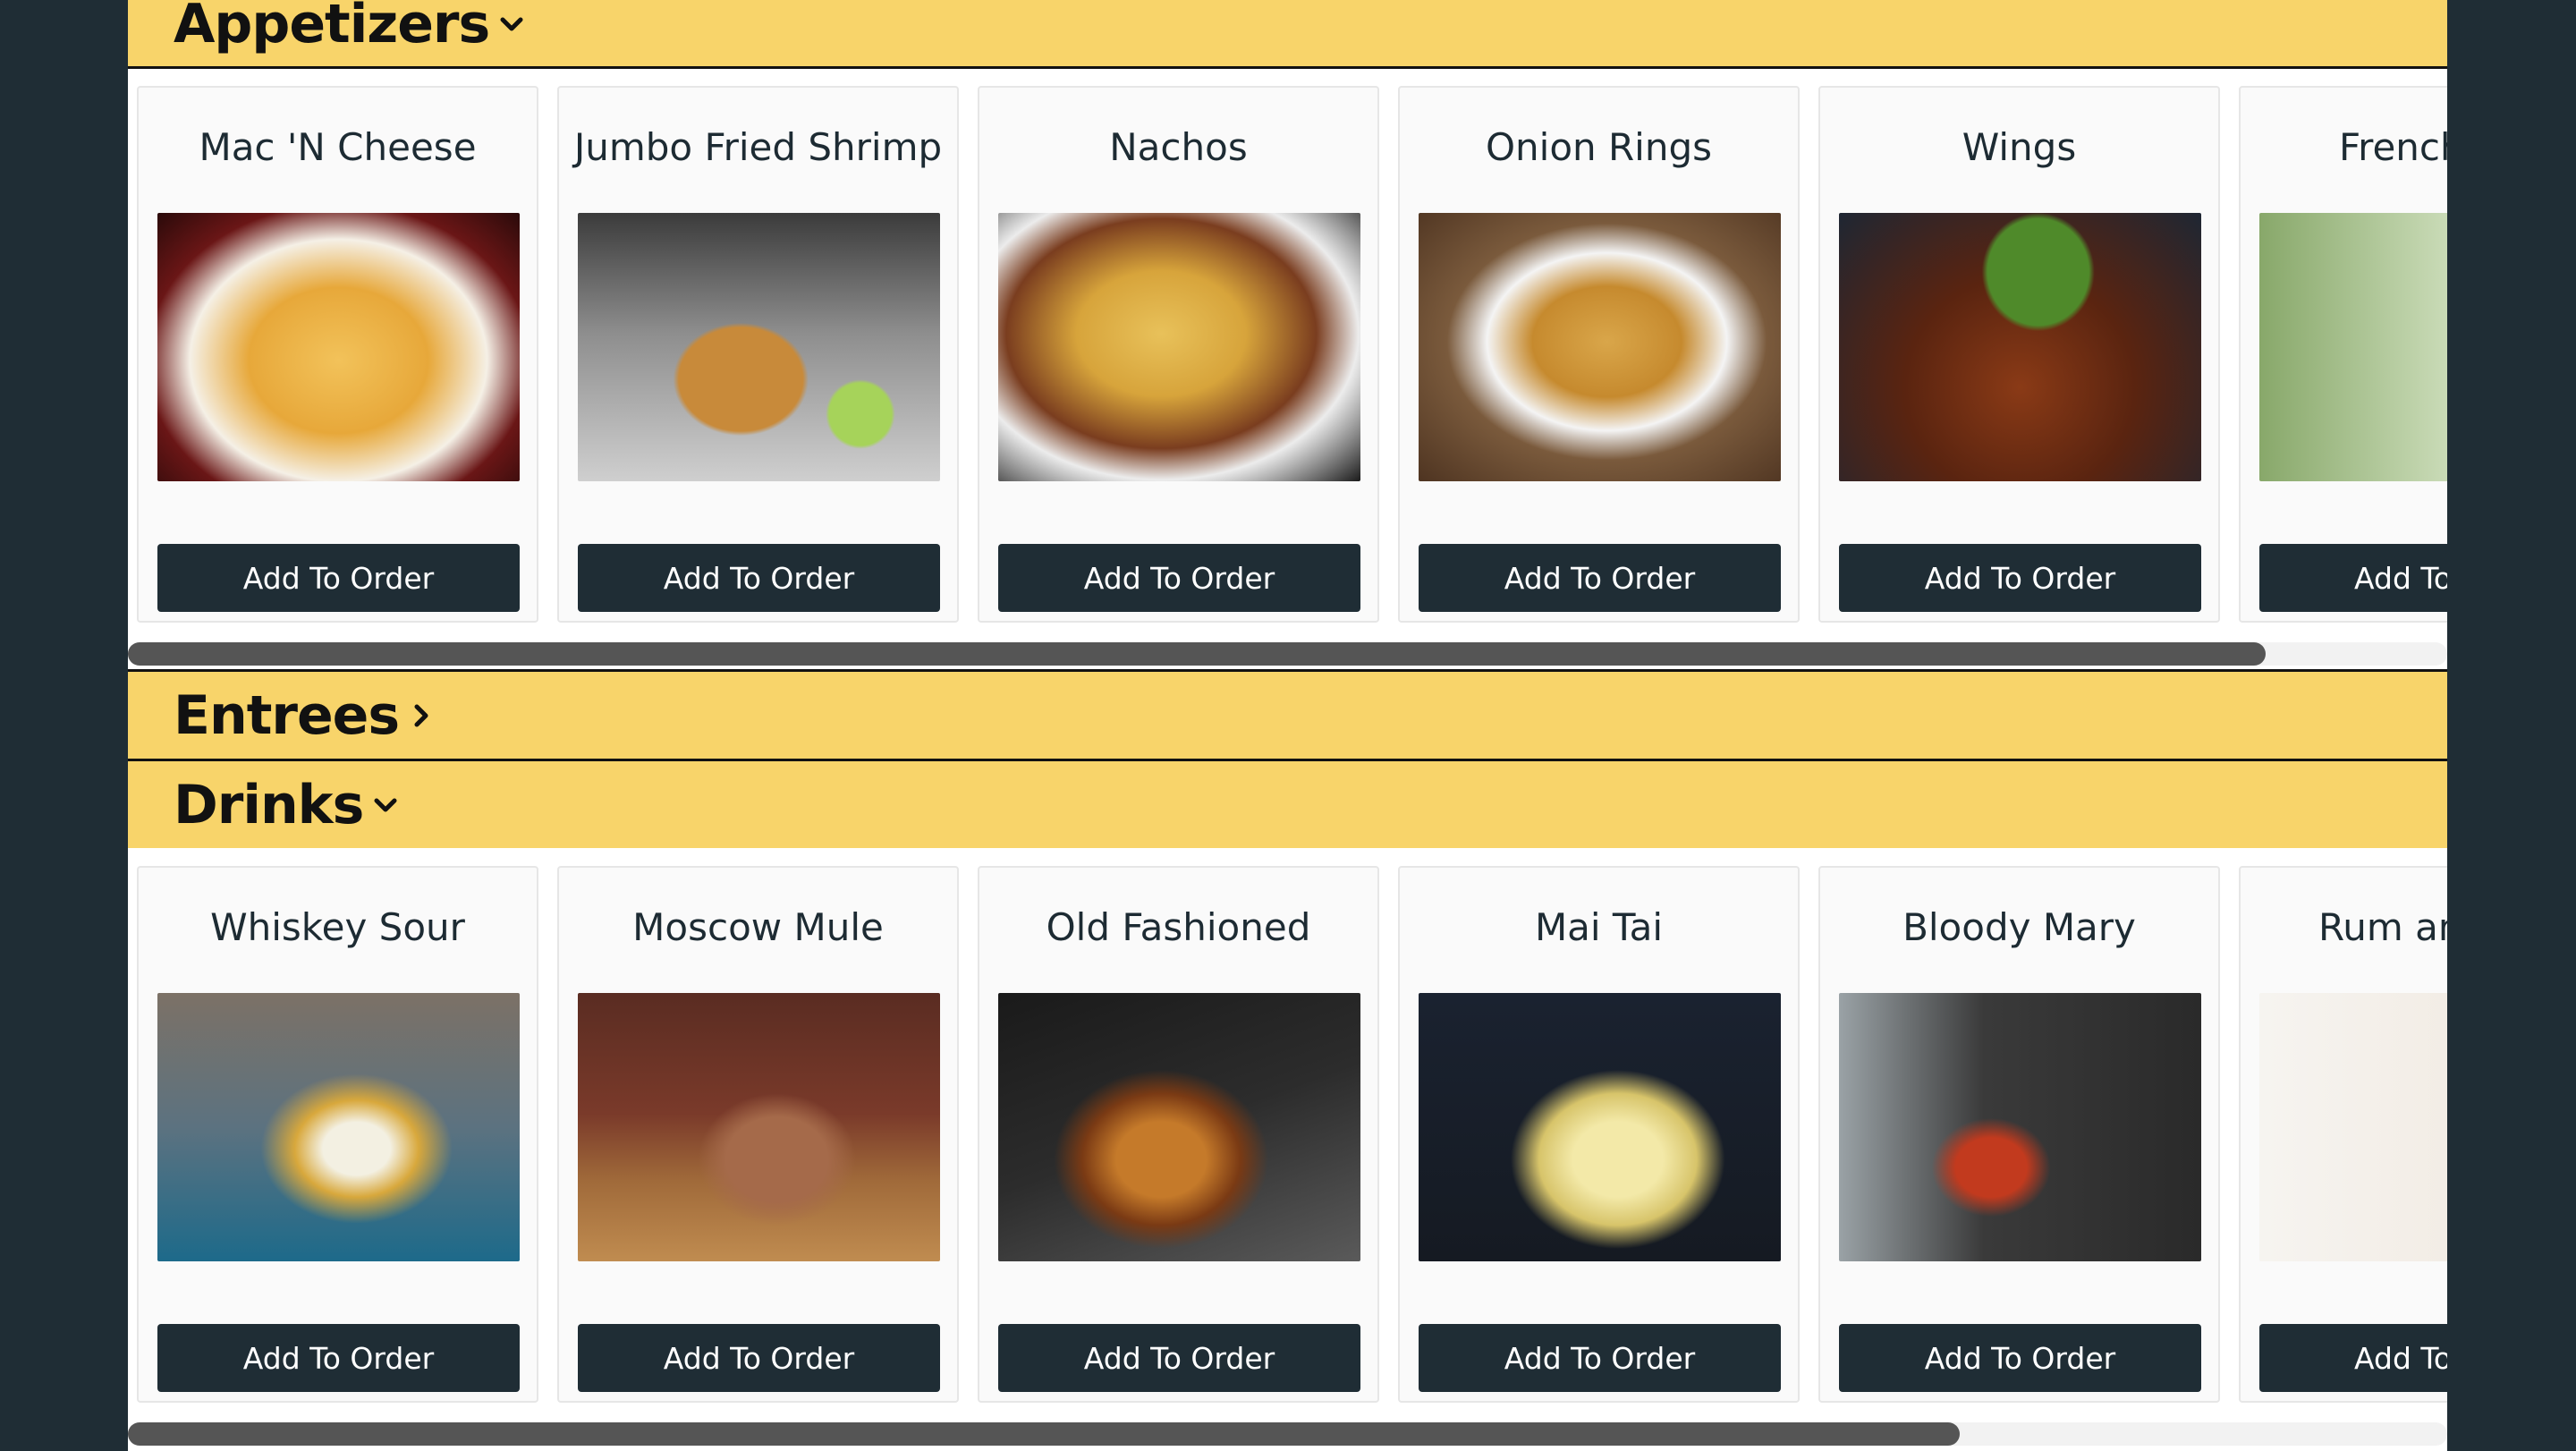 The image size is (2576, 1451). I want to click on section-title-entrees: Entrees, so click(287, 715).